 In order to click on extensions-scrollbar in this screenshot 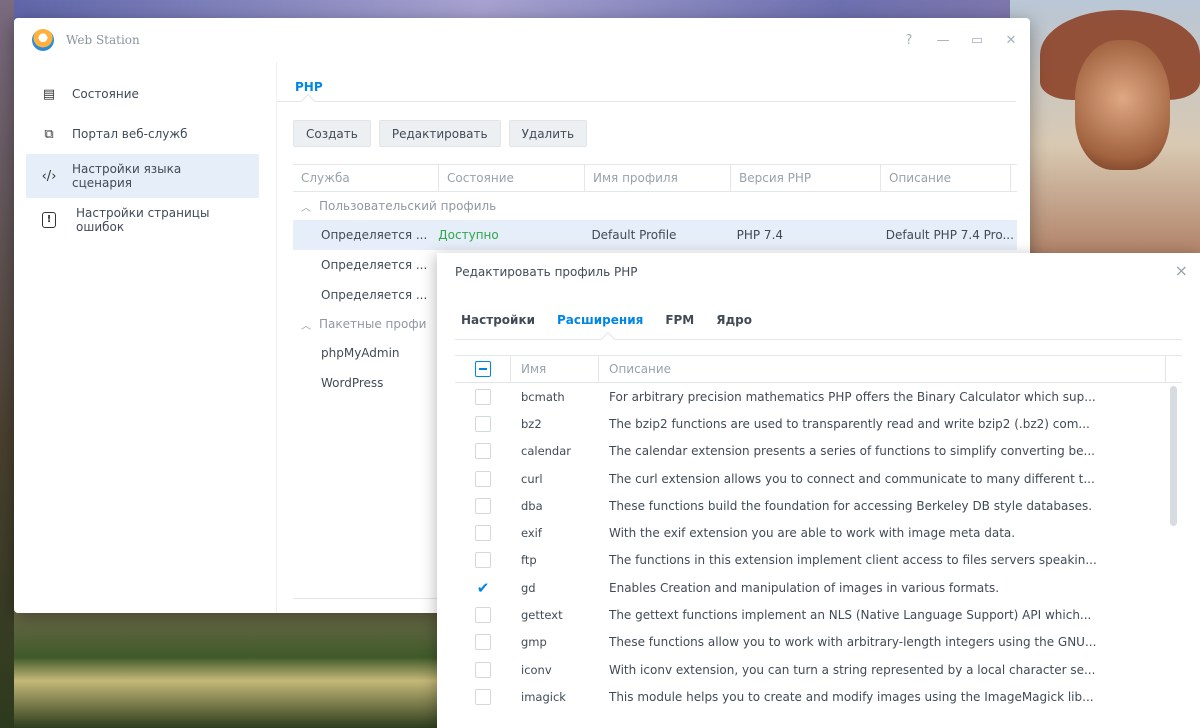, I will do `click(1173, 456)`.